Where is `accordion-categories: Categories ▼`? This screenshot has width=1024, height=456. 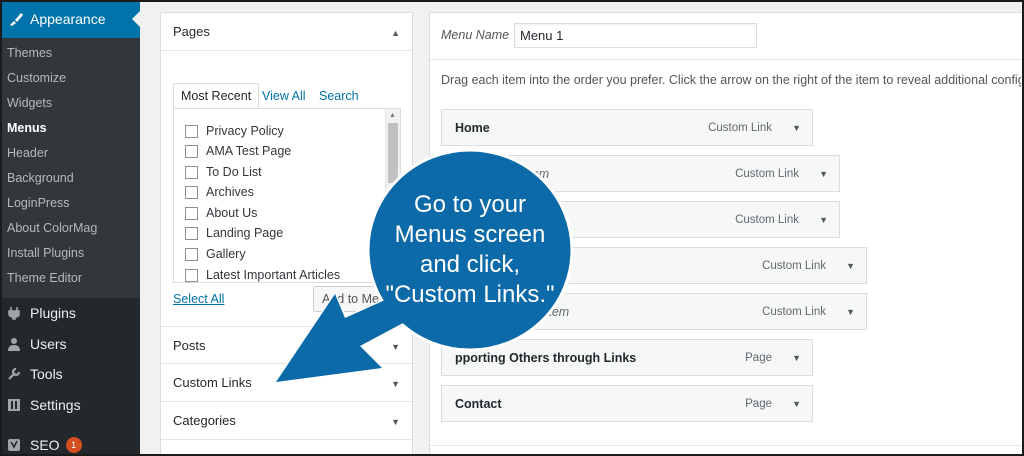
accordion-categories: Categories ▼ is located at coordinates (286, 421).